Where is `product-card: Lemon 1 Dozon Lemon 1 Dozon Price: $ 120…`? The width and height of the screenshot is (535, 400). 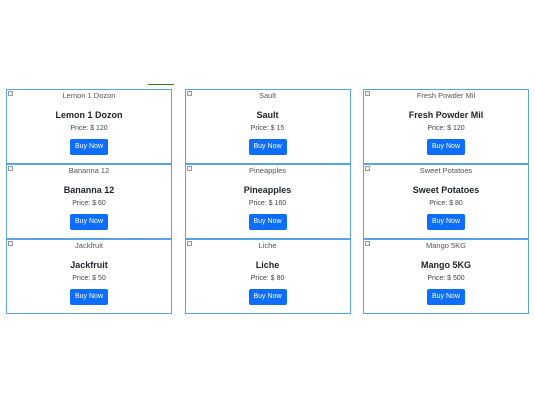 product-card: Lemon 1 Dozon Lemon 1 Dozon Price: $ 120… is located at coordinates (89, 126).